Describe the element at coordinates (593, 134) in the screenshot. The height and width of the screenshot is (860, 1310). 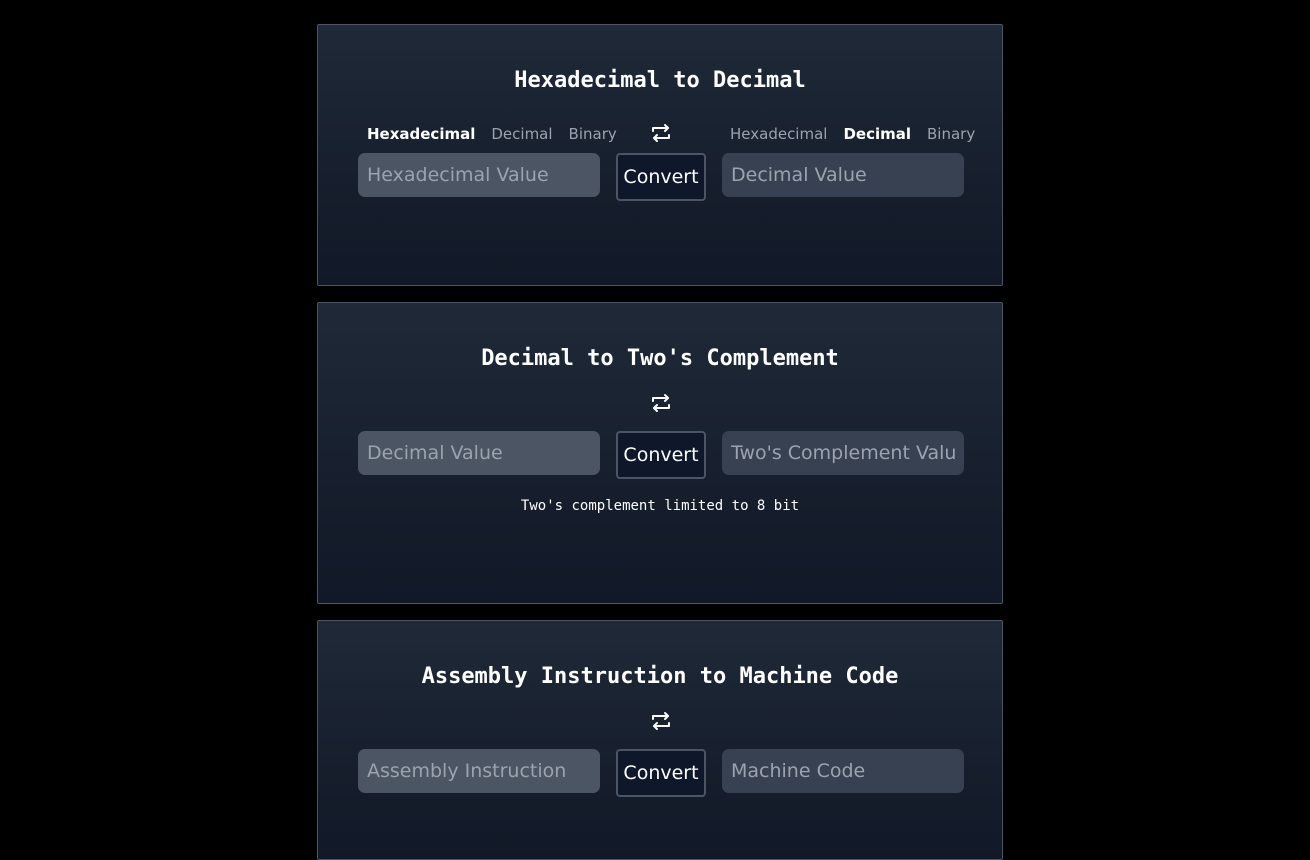
I see `from-tab-binary: Binary` at that location.